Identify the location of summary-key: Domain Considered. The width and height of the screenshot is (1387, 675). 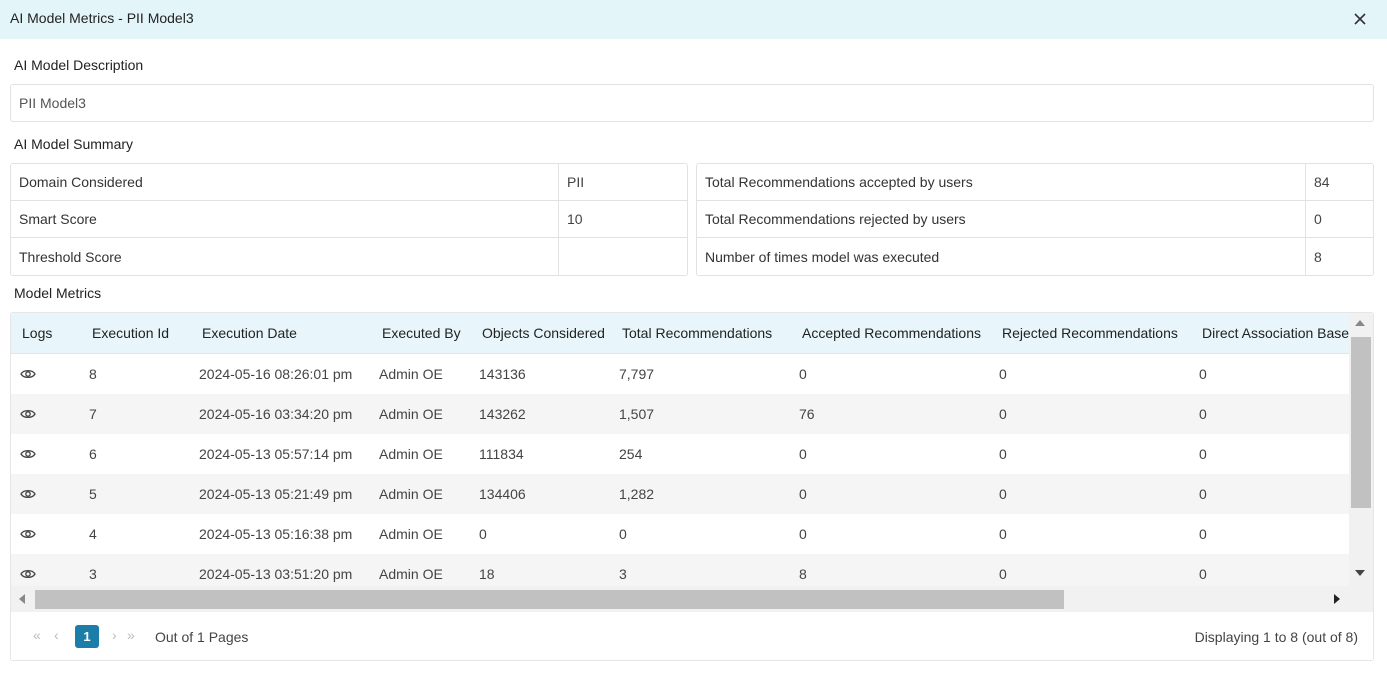
(285, 182).